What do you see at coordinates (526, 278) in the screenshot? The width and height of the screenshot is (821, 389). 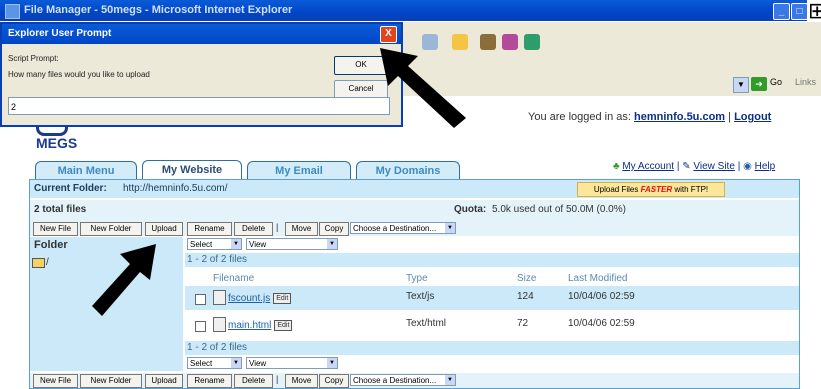 I see `col-size: Size` at bounding box center [526, 278].